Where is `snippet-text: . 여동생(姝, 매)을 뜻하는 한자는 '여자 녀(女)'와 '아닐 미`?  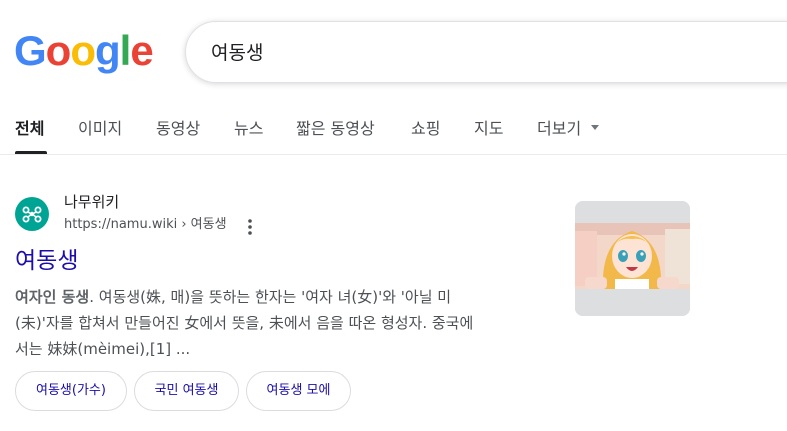
snippet-text: . 여동생(姝, 매)을 뜻하는 한자는 '여자 녀(女)'와 '아닐 미 is located at coordinates (270, 297).